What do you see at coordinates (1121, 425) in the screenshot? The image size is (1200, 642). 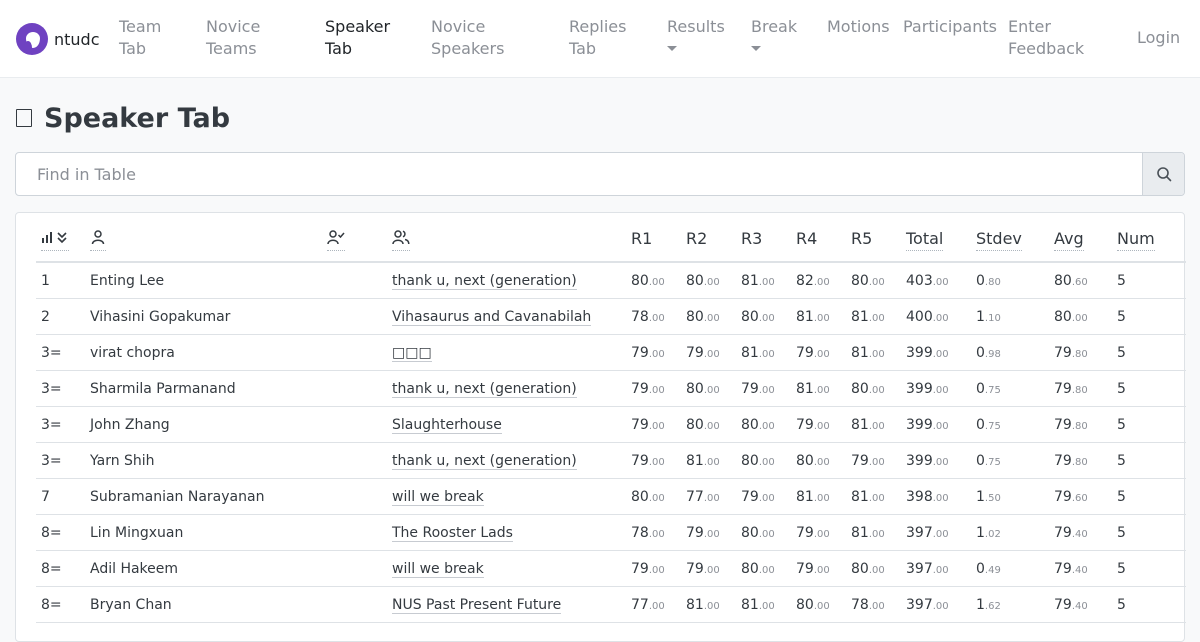 I see `num-rounds-cell: 5` at bounding box center [1121, 425].